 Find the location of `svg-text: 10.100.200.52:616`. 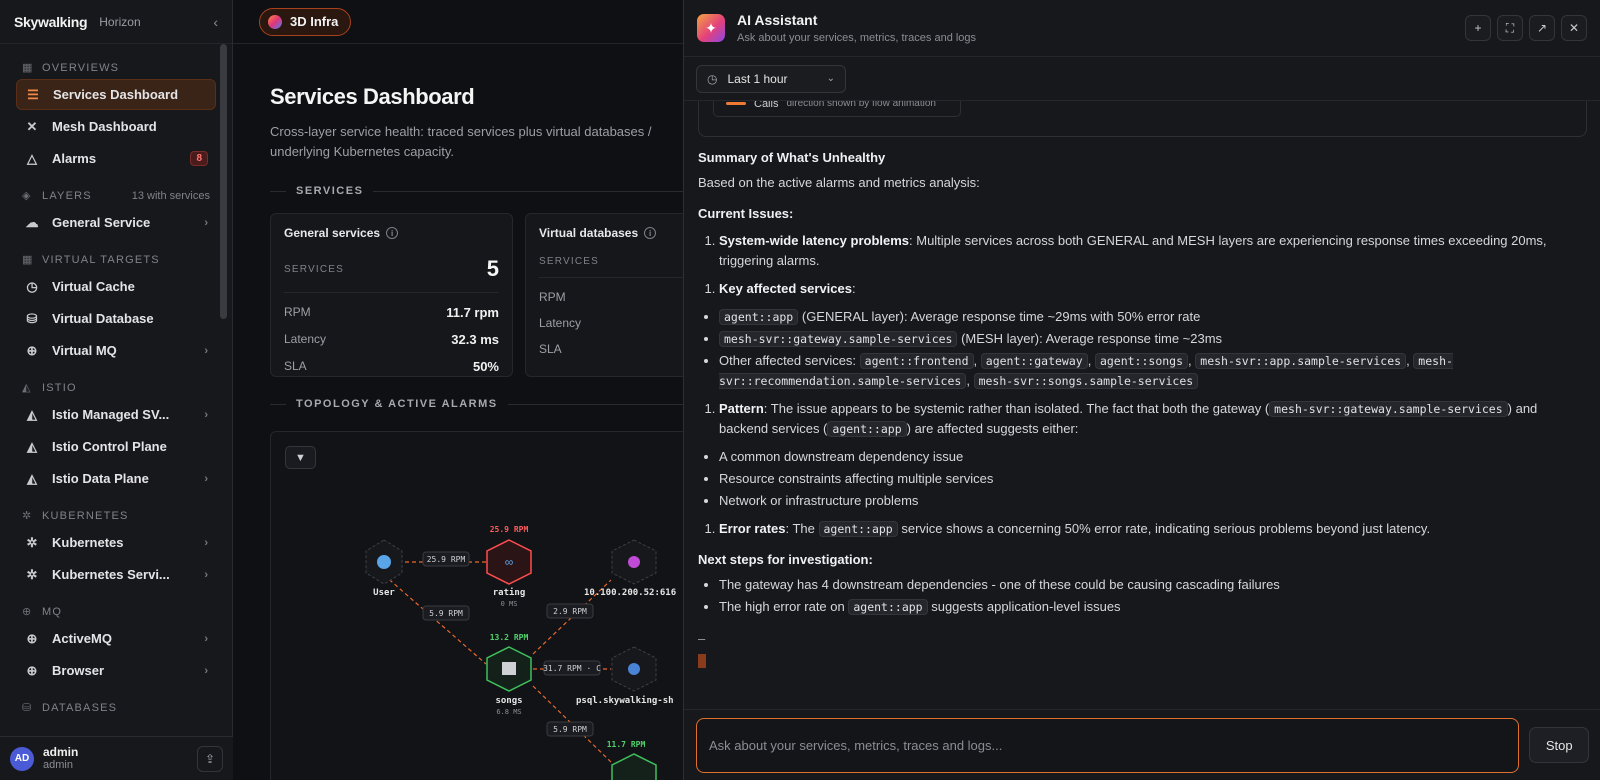

svg-text: 10.100.200.52:616 is located at coordinates (630, 593).